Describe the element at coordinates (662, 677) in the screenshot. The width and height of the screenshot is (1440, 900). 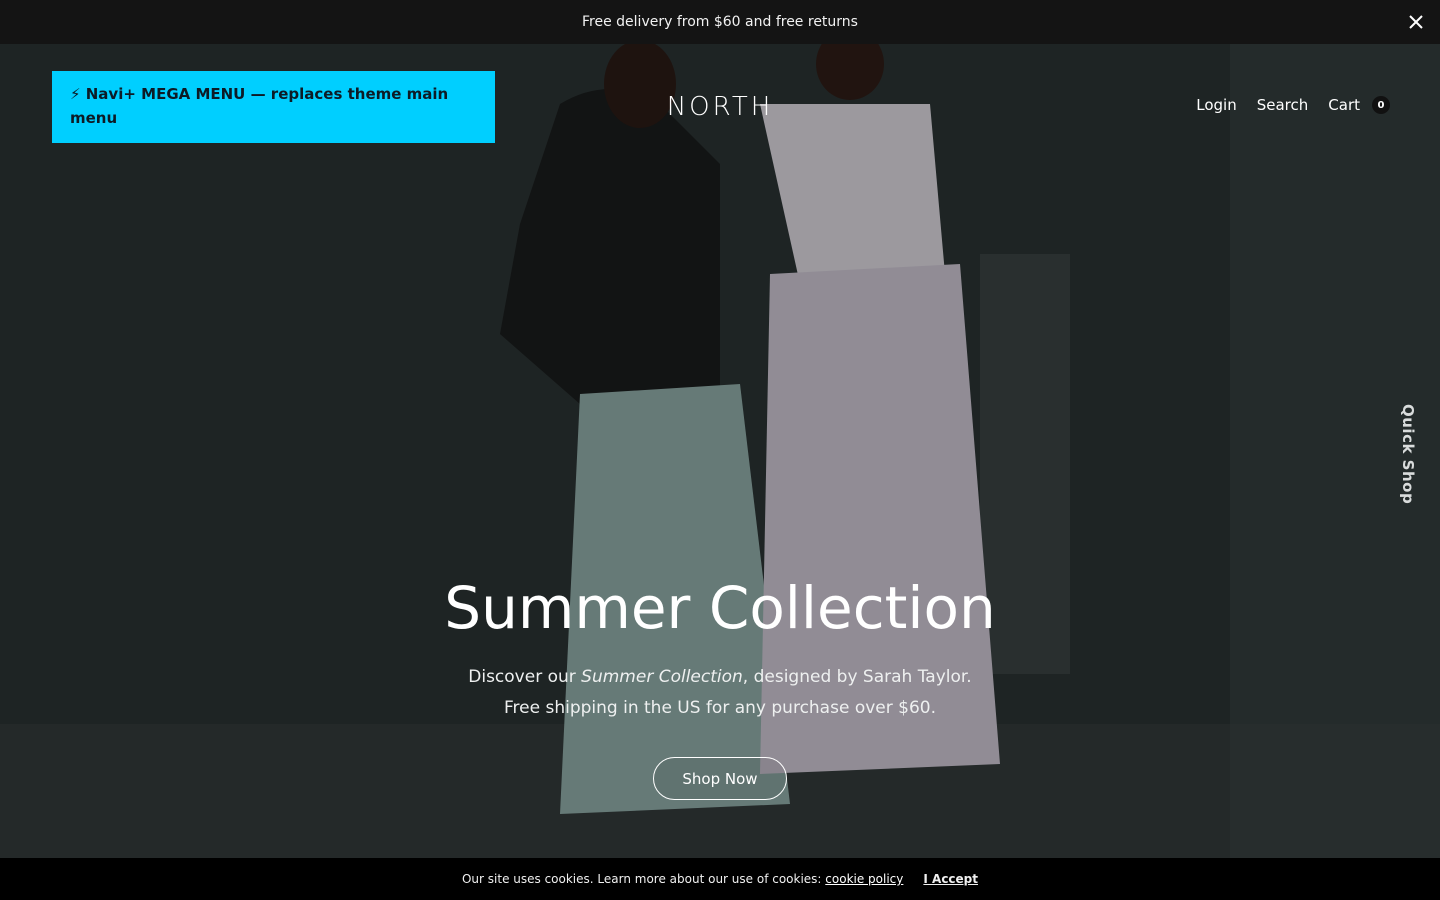
I see `hero-desc-emphasis: Summer Collection` at that location.